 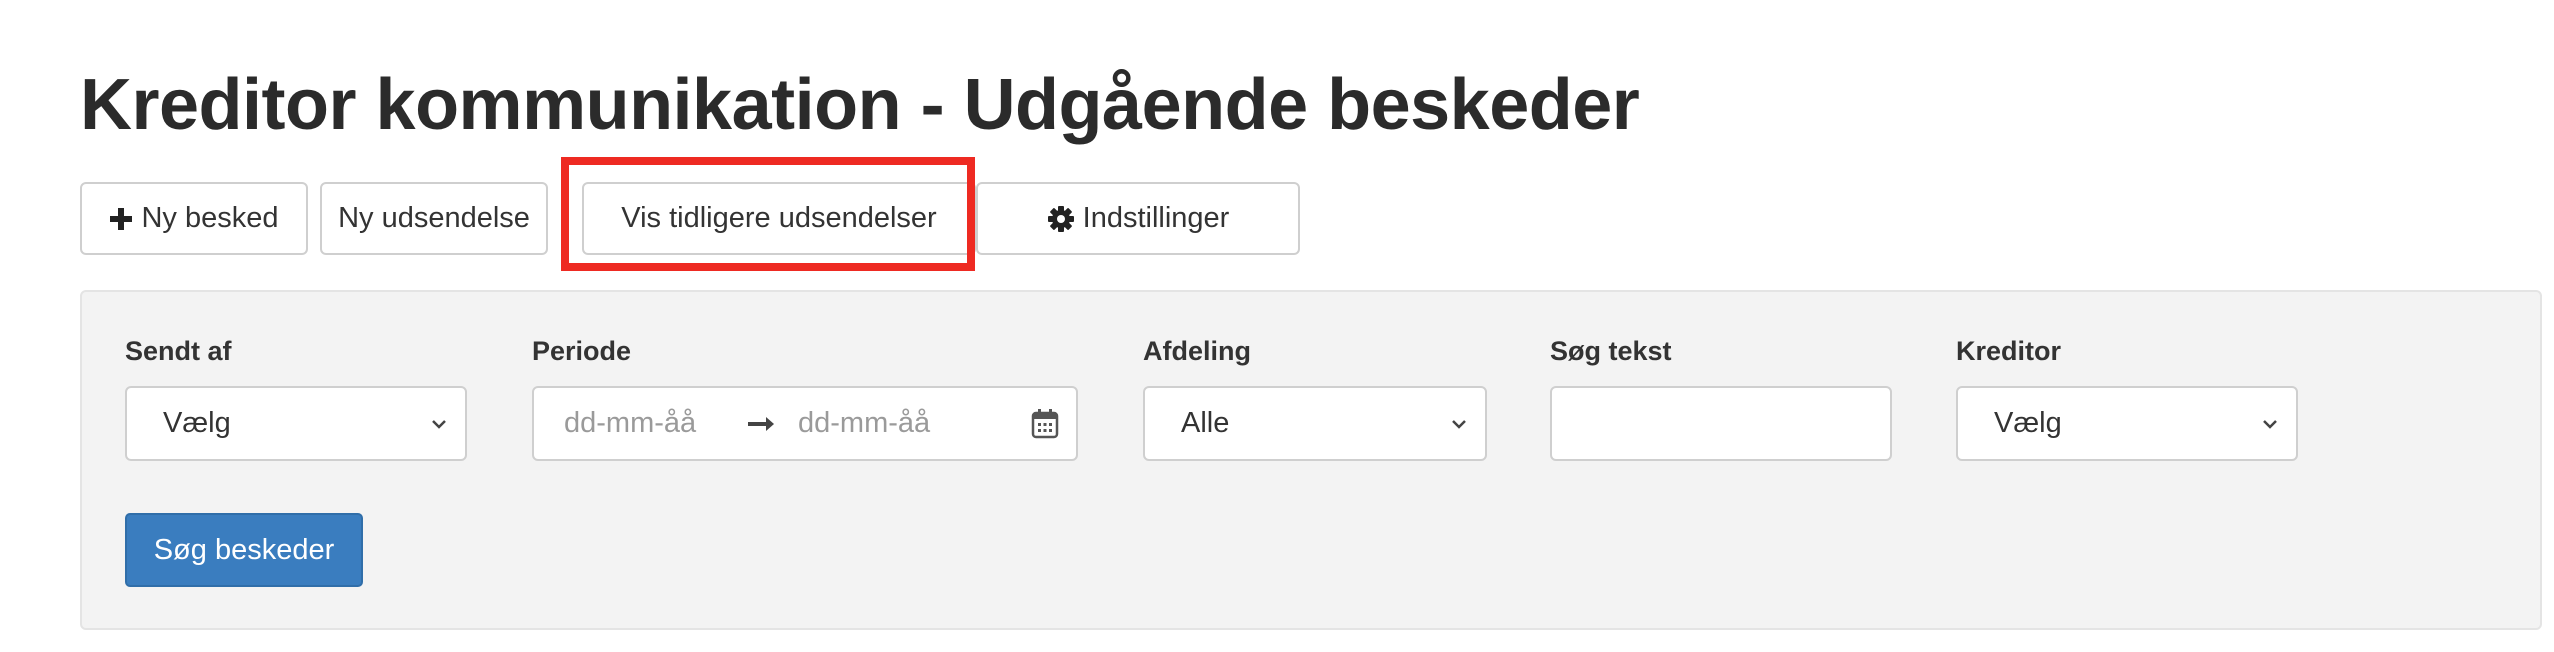 I want to click on settings-label: Indstillinger, so click(x=1156, y=218).